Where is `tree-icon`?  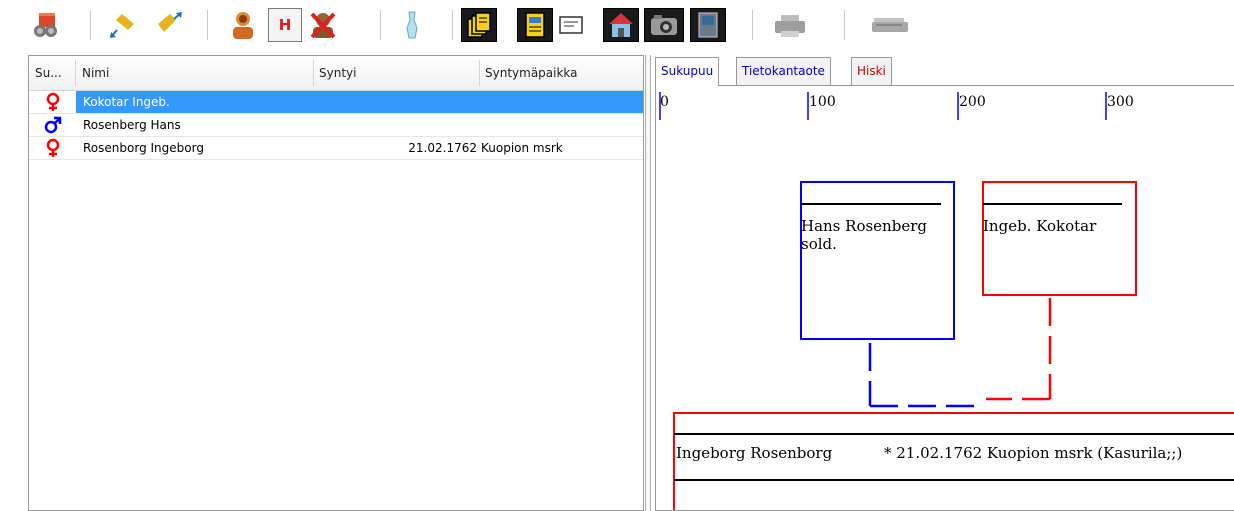 tree-icon is located at coordinates (412, 25).